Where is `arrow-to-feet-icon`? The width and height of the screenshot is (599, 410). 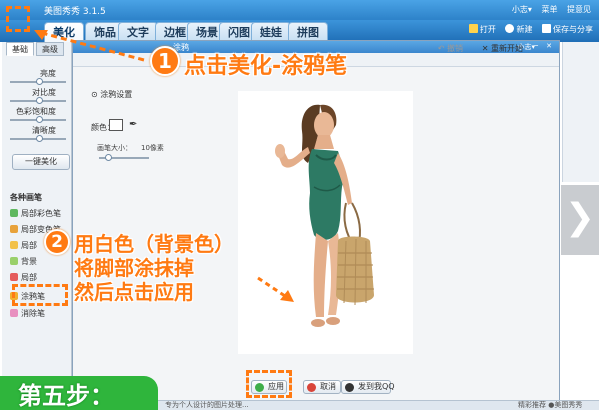 arrow-to-feet-icon is located at coordinates (275, 289).